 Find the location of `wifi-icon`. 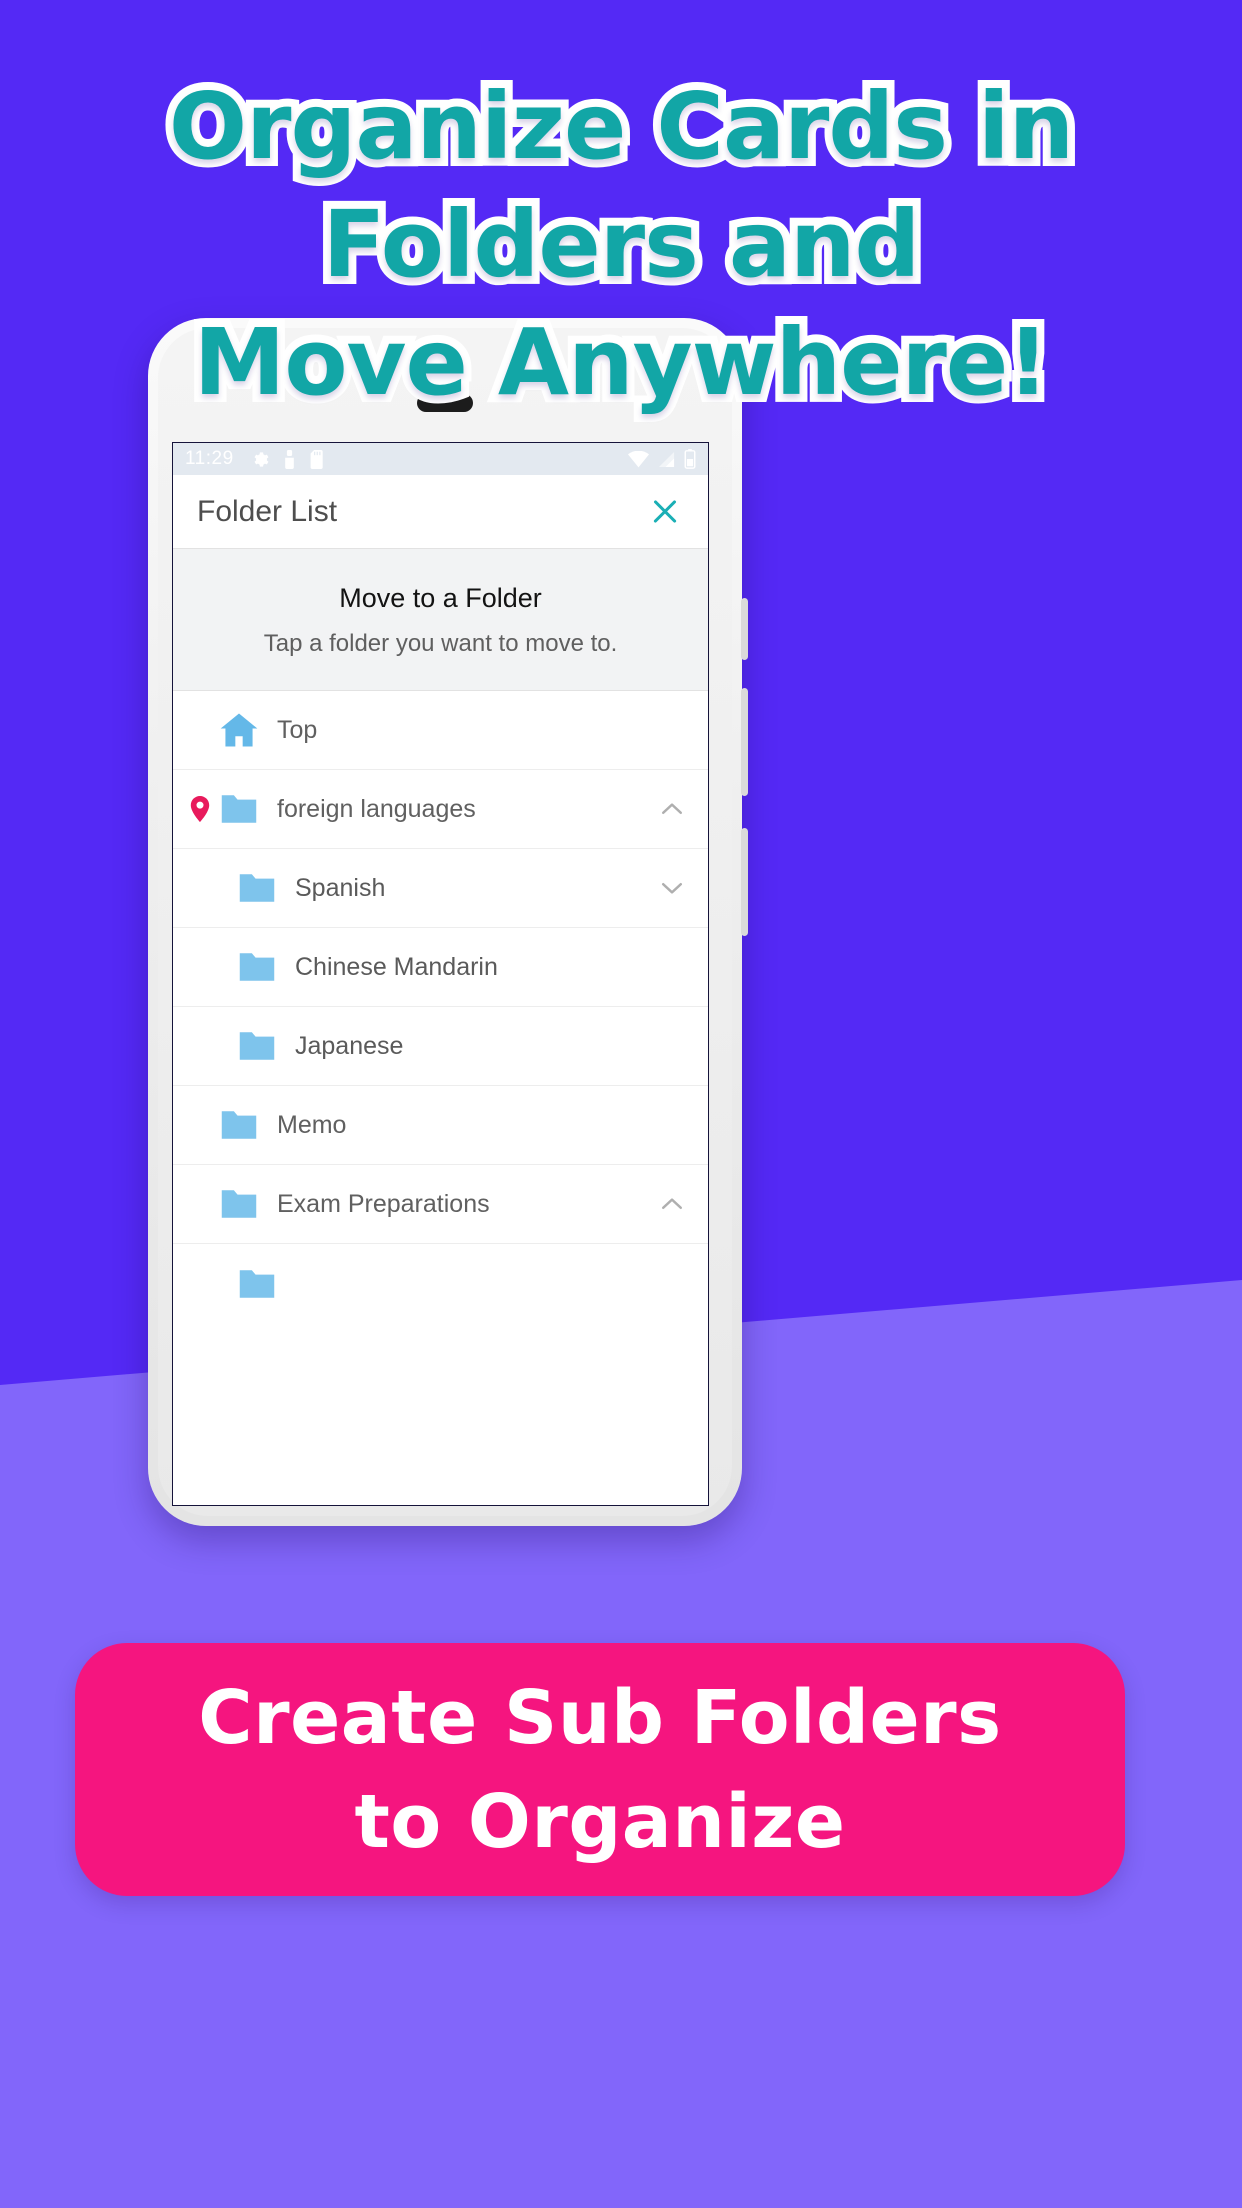

wifi-icon is located at coordinates (638, 459).